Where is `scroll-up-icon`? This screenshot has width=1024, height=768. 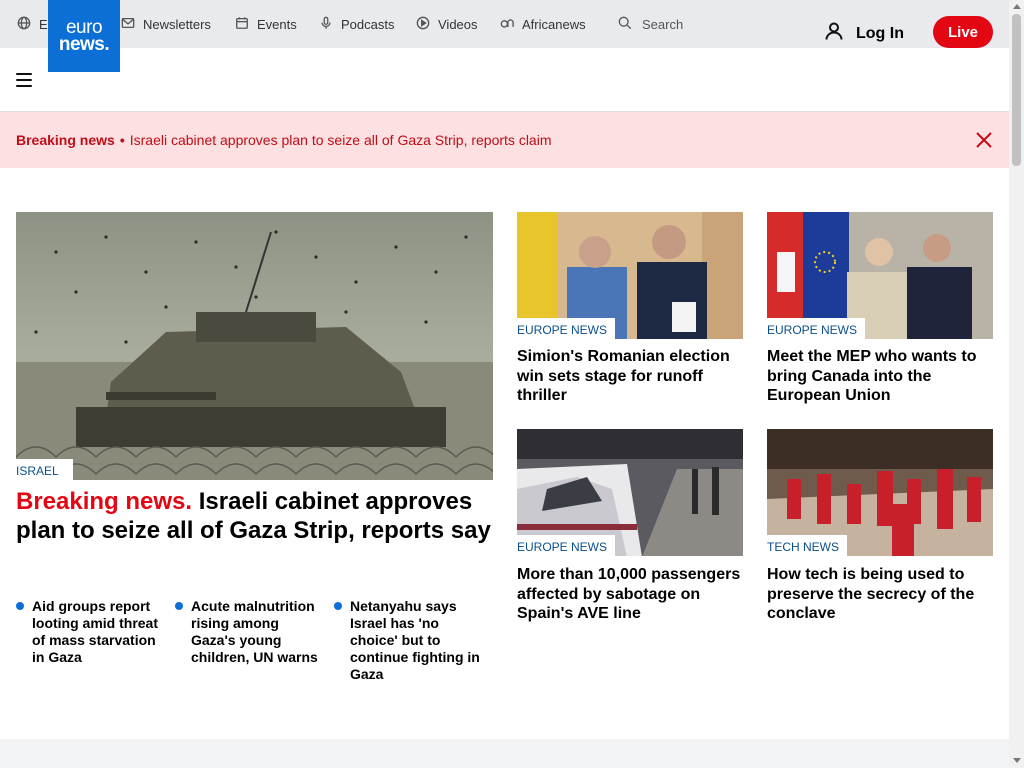 scroll-up-icon is located at coordinates (1017, 6).